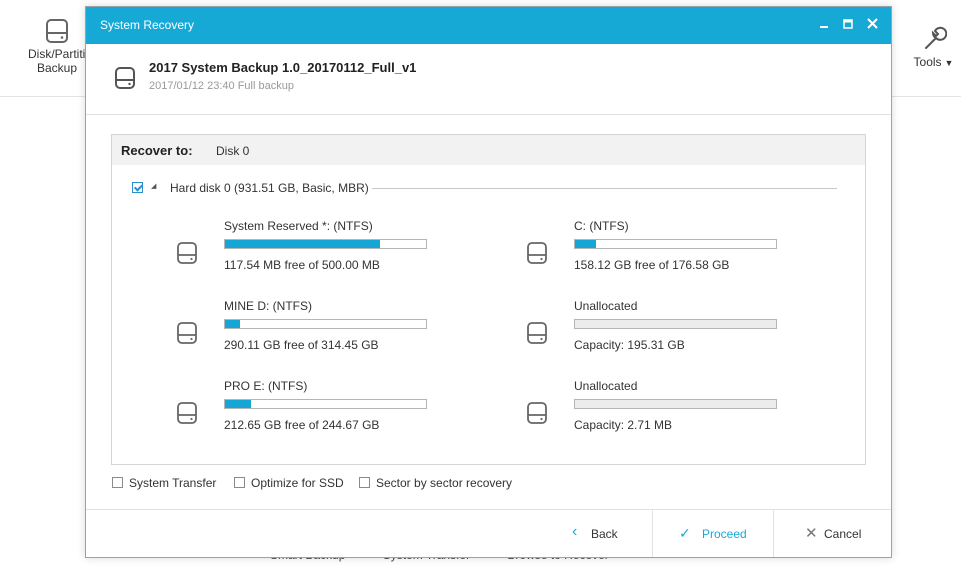 This screenshot has height=577, width=961. What do you see at coordinates (298, 226) in the screenshot?
I see `partition-name: System Reserved *: (NTFS)` at bounding box center [298, 226].